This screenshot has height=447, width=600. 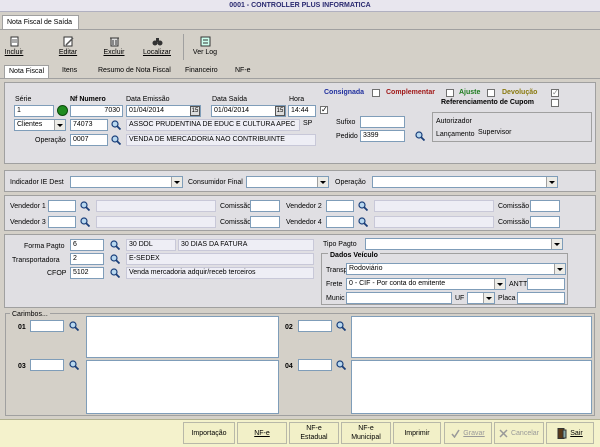 I want to click on uf-select, so click(x=481, y=298).